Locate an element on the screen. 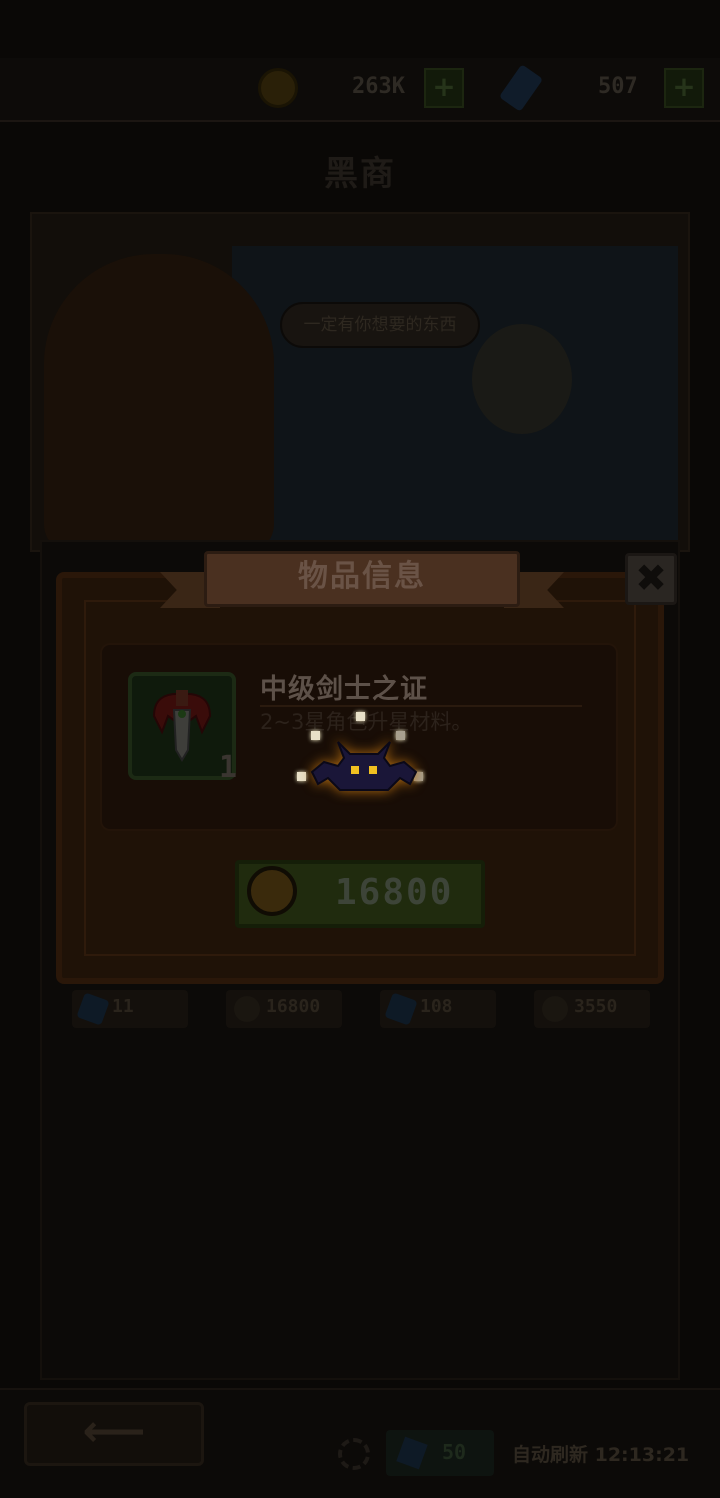 This screenshot has width=720, height=1498. sparkle is located at coordinates (360, 716).